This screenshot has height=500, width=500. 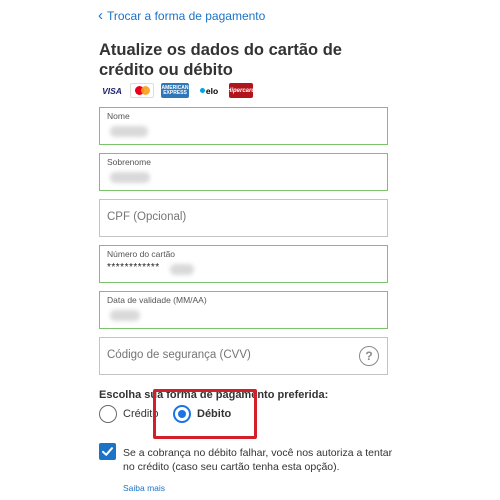 I want to click on cpf-placeholder: CPF (Opcional), so click(x=147, y=217).